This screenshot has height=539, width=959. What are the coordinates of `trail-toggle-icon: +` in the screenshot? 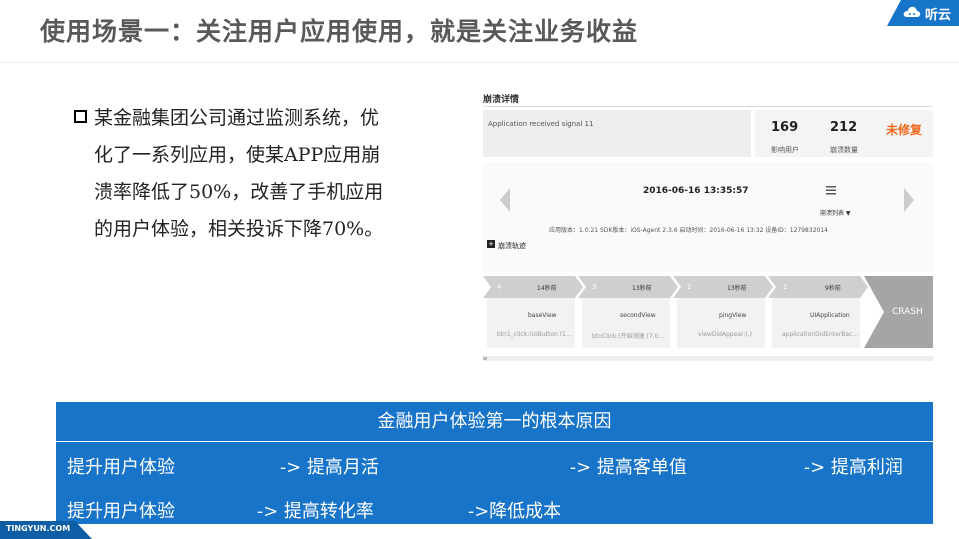 It's located at (491, 244).